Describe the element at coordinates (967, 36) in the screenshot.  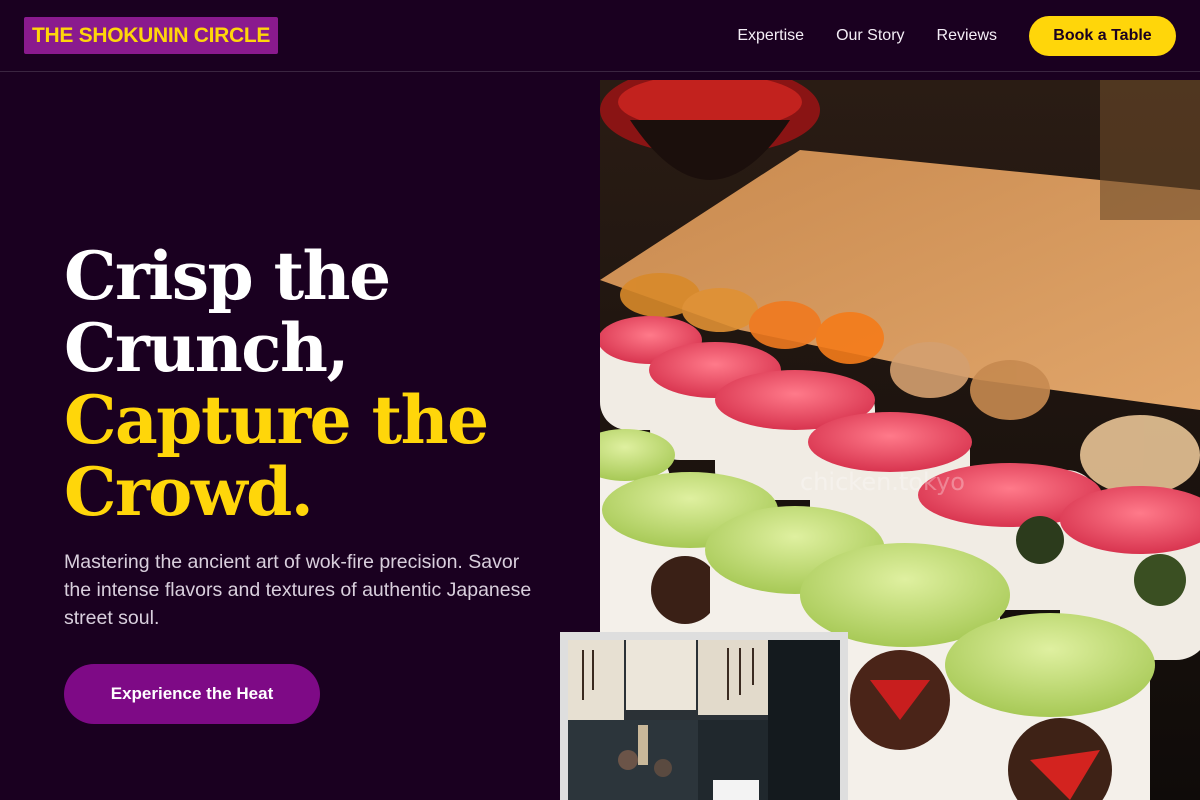
I see `nav-link-reviews: Reviews` at that location.